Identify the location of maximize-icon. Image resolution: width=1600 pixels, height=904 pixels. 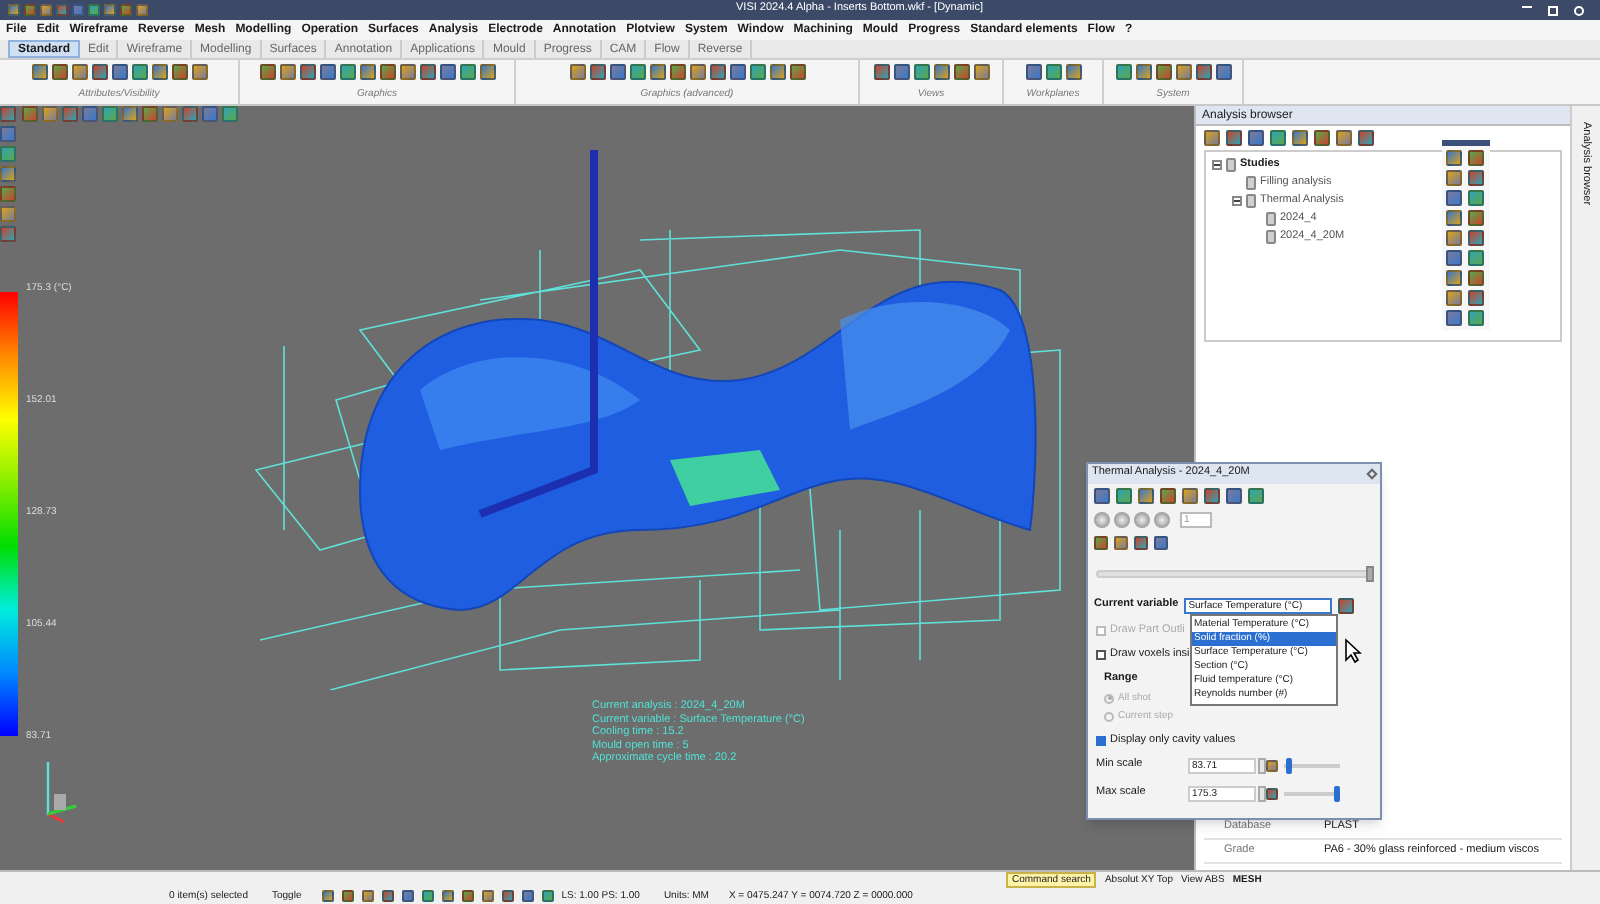
(1553, 10).